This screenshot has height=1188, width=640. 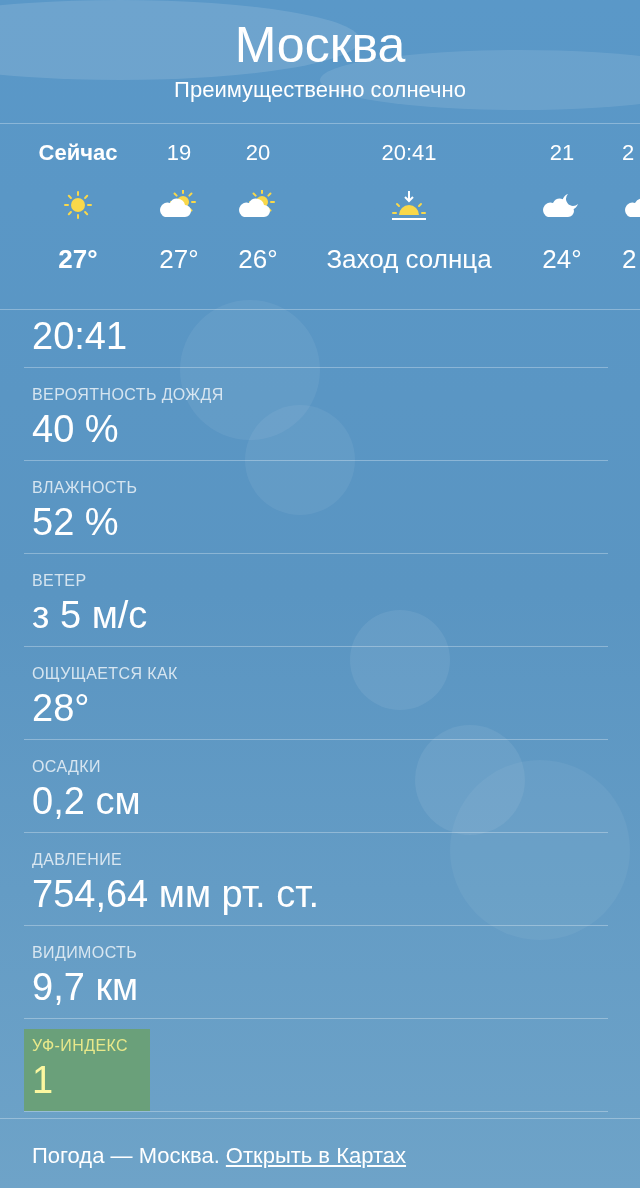 I want to click on hour-temperature: 2, so click(x=629, y=259).